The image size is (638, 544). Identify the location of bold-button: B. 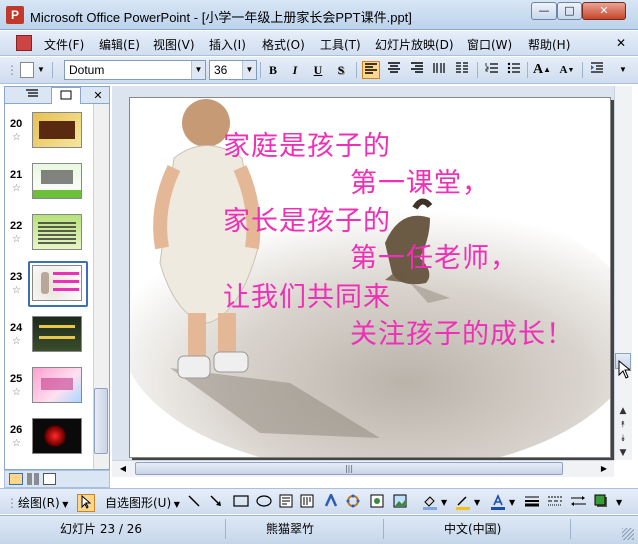
(273, 70).